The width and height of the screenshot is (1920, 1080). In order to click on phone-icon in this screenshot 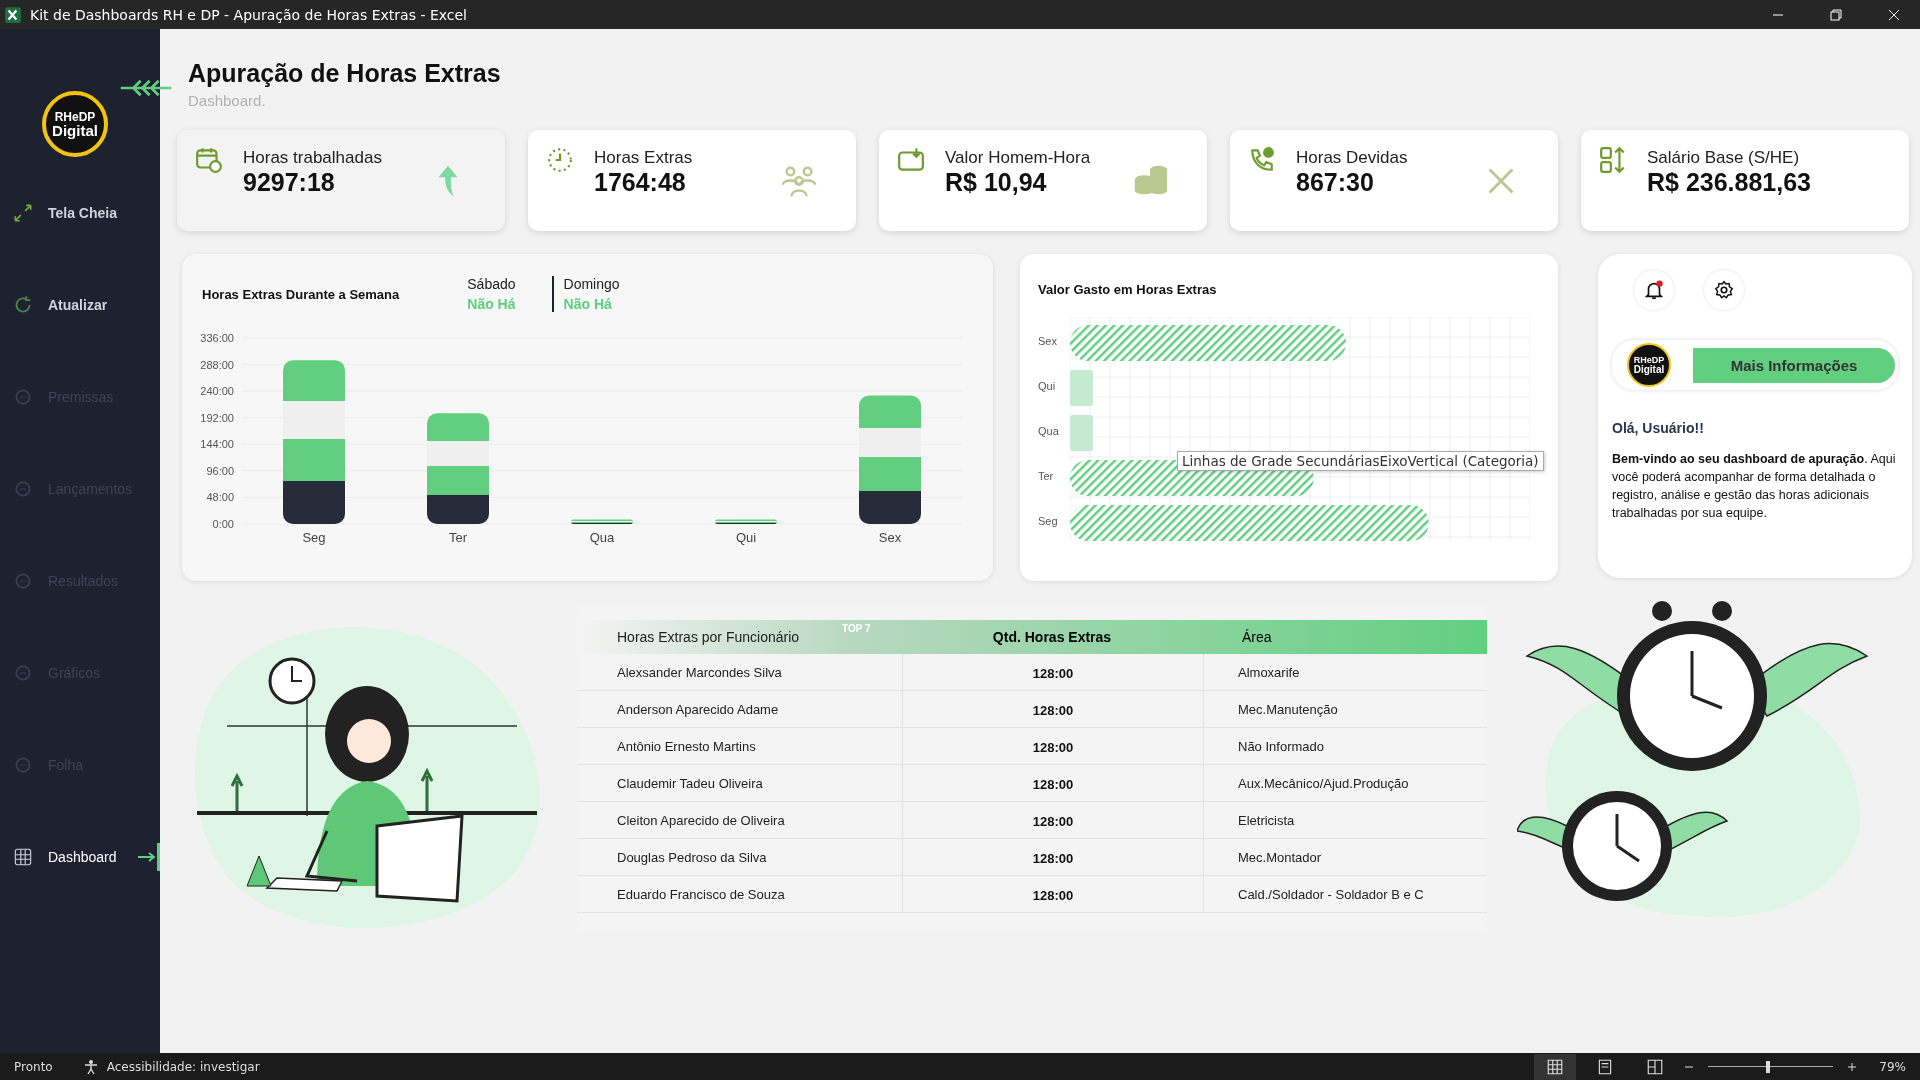, I will do `click(1262, 160)`.